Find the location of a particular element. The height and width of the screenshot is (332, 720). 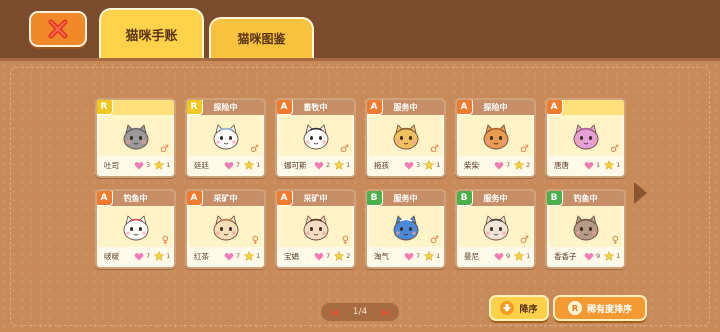

cat-footer: 曼尼 9 1 is located at coordinates (495, 256).